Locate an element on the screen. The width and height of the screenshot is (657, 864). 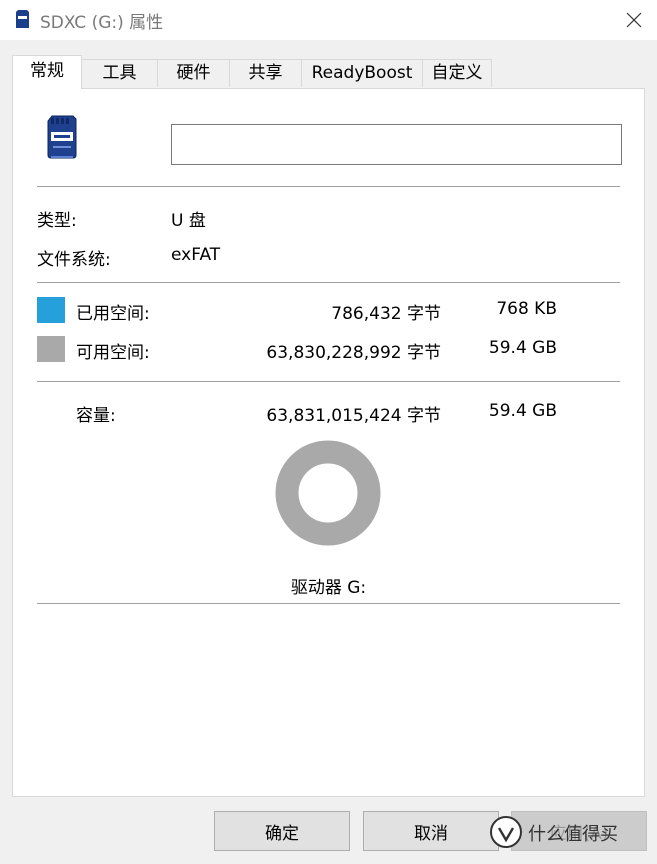
used-space-bytes: 786,432 字节 is located at coordinates (386, 314).